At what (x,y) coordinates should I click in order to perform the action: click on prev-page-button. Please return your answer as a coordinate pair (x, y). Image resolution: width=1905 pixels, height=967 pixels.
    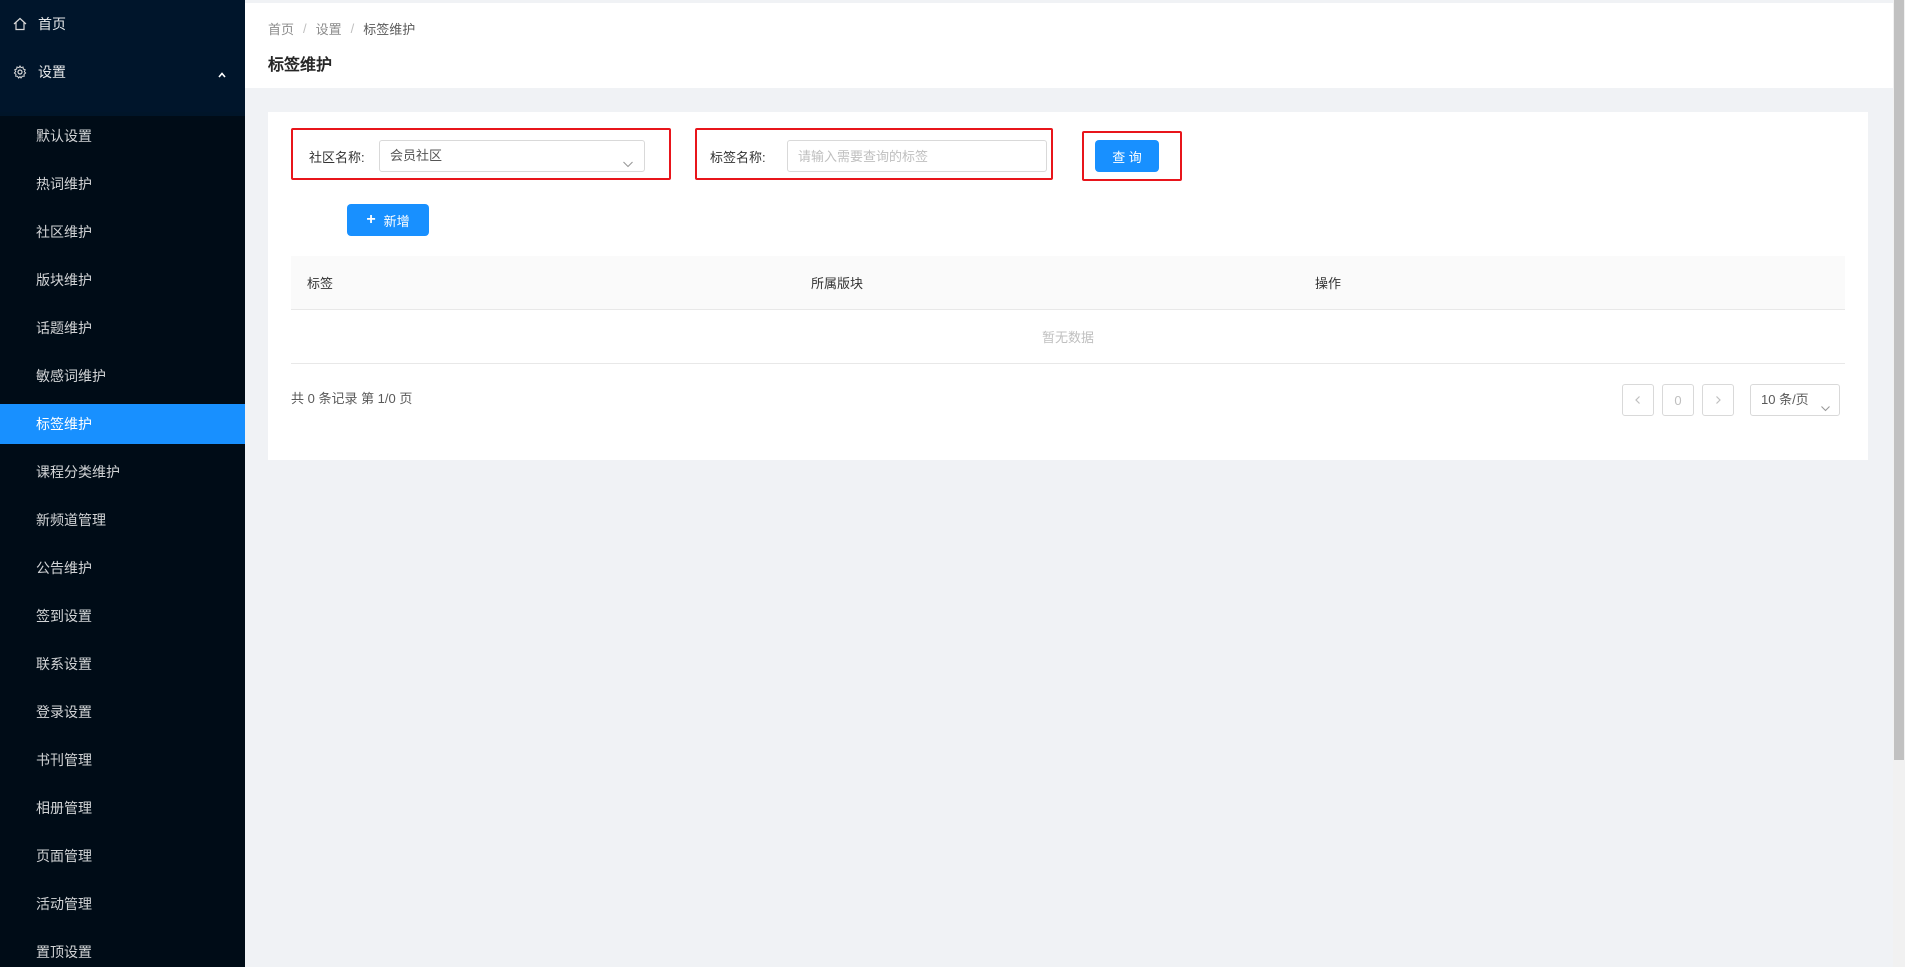
    Looking at the image, I should click on (1638, 400).